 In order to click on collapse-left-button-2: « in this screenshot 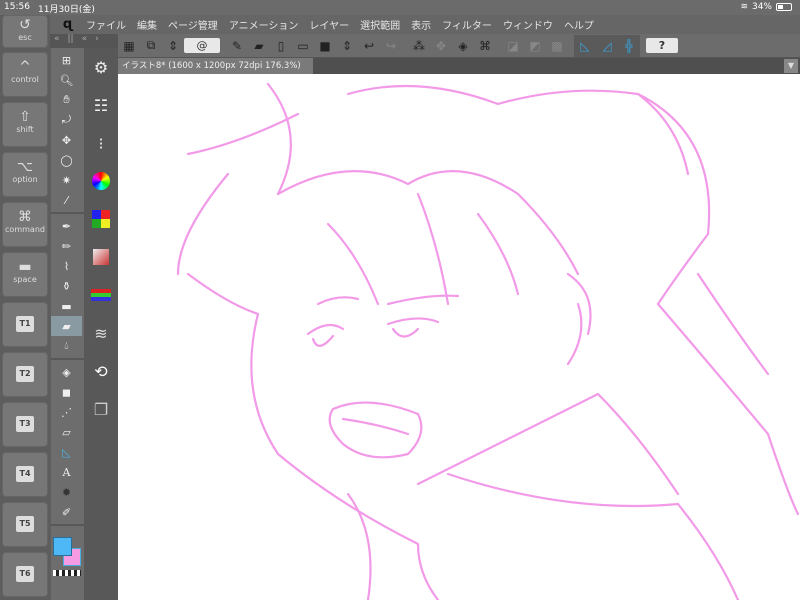, I will do `click(85, 41)`.